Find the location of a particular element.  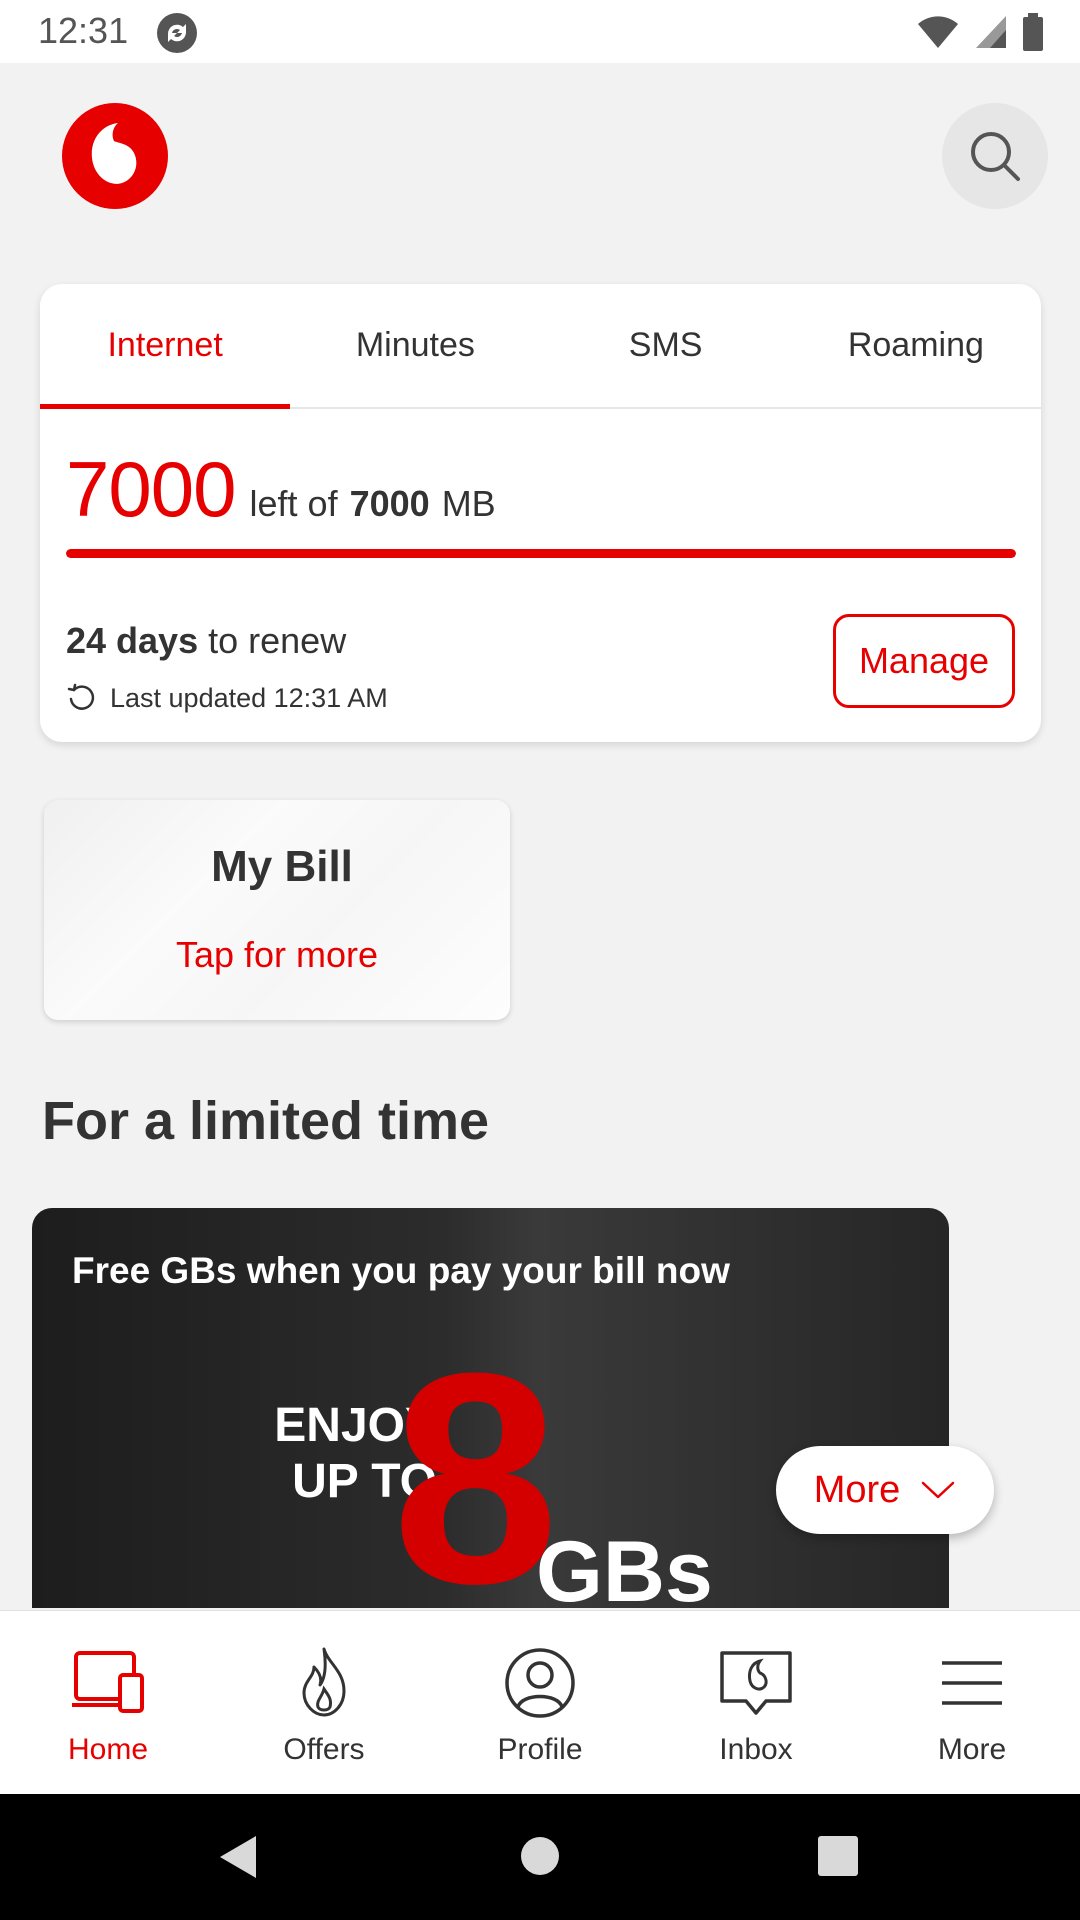

tab-sms: SMS is located at coordinates (666, 345).